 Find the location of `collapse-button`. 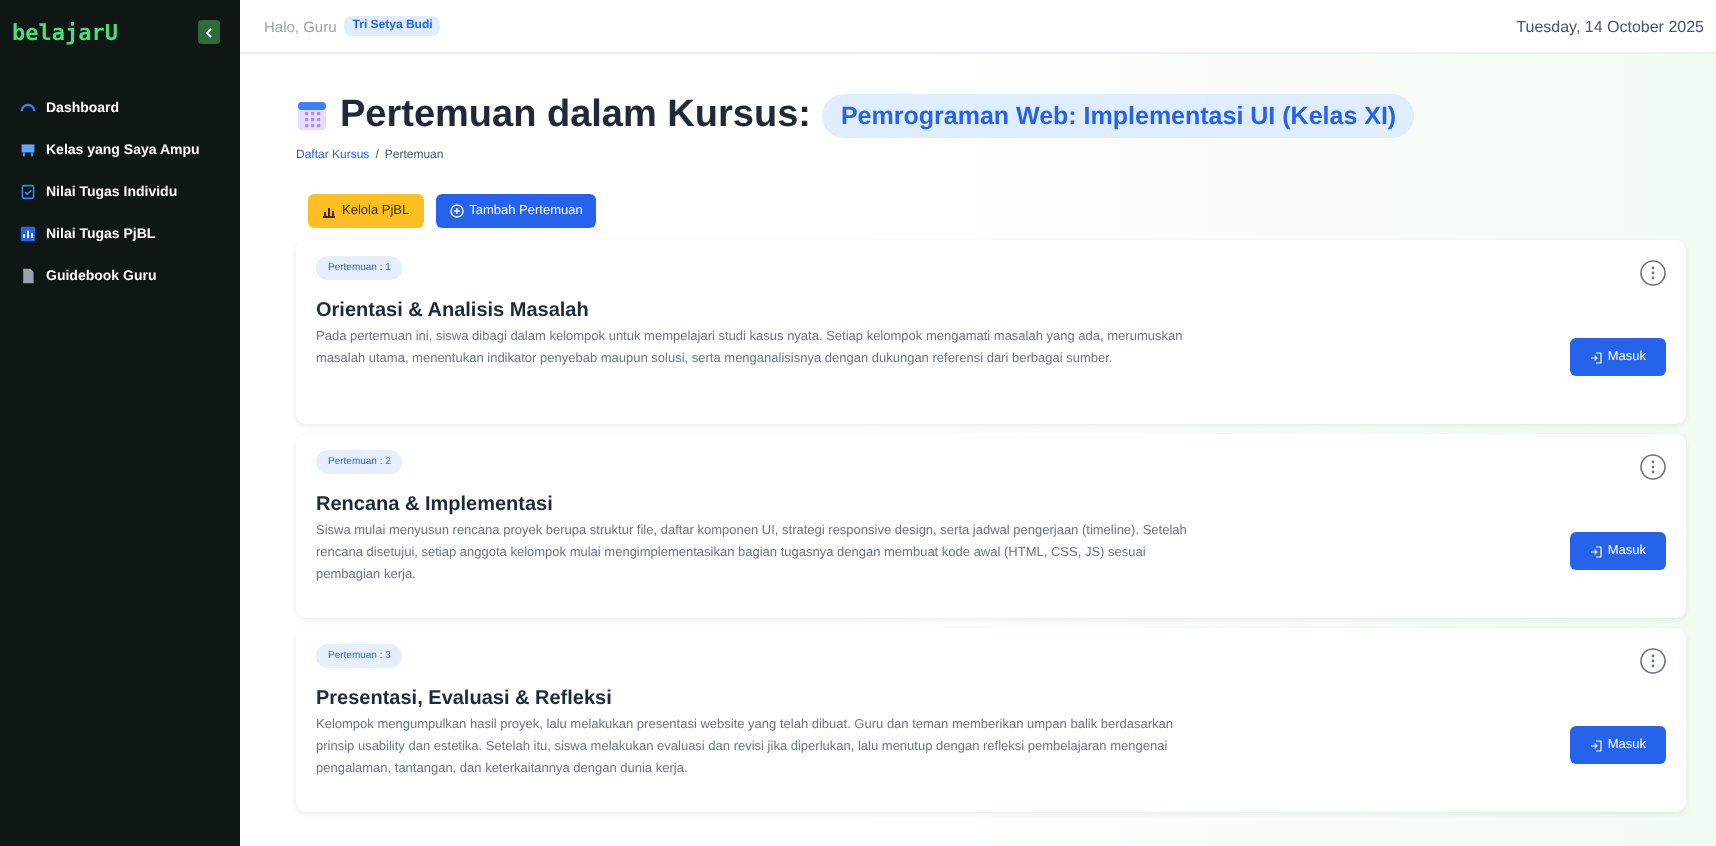

collapse-button is located at coordinates (209, 32).